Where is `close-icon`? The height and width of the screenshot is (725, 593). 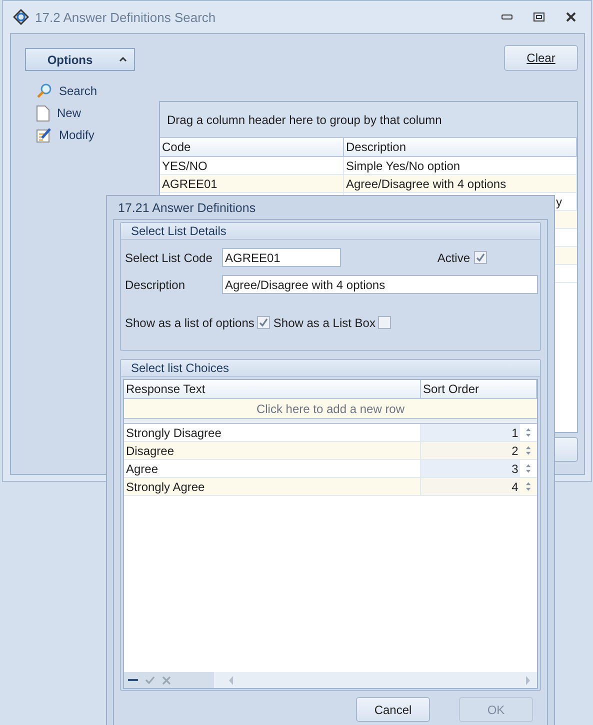
close-icon is located at coordinates (571, 17).